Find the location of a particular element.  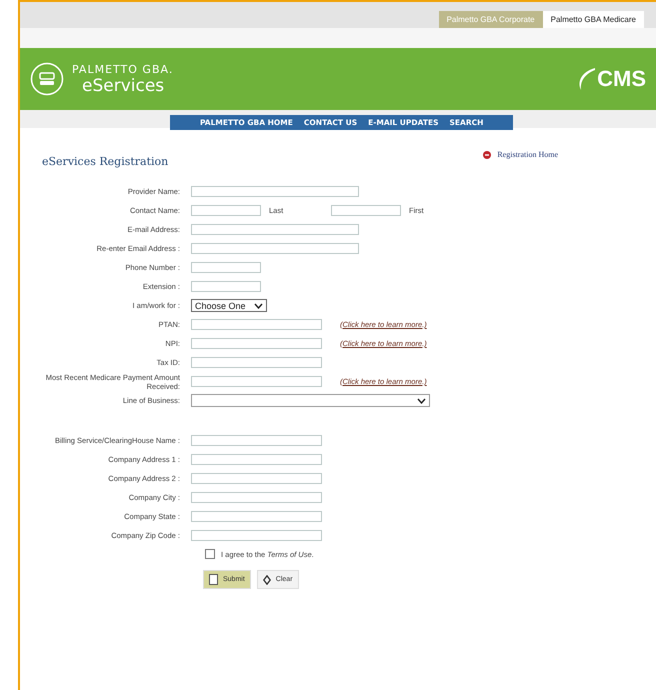

minus-circle-icon is located at coordinates (487, 154).